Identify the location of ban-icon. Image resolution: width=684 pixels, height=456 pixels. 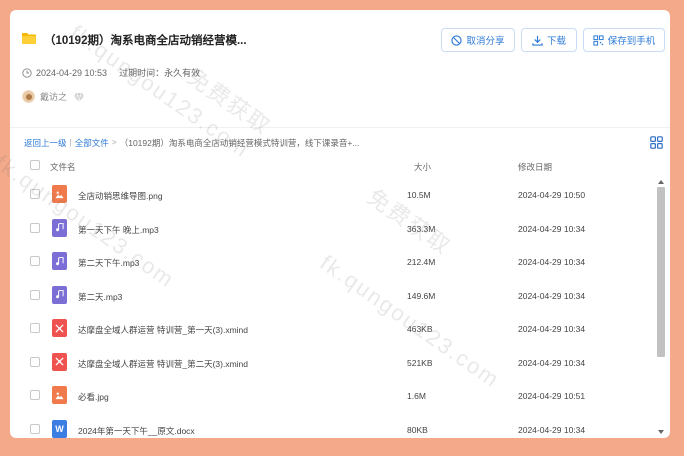
(457, 40).